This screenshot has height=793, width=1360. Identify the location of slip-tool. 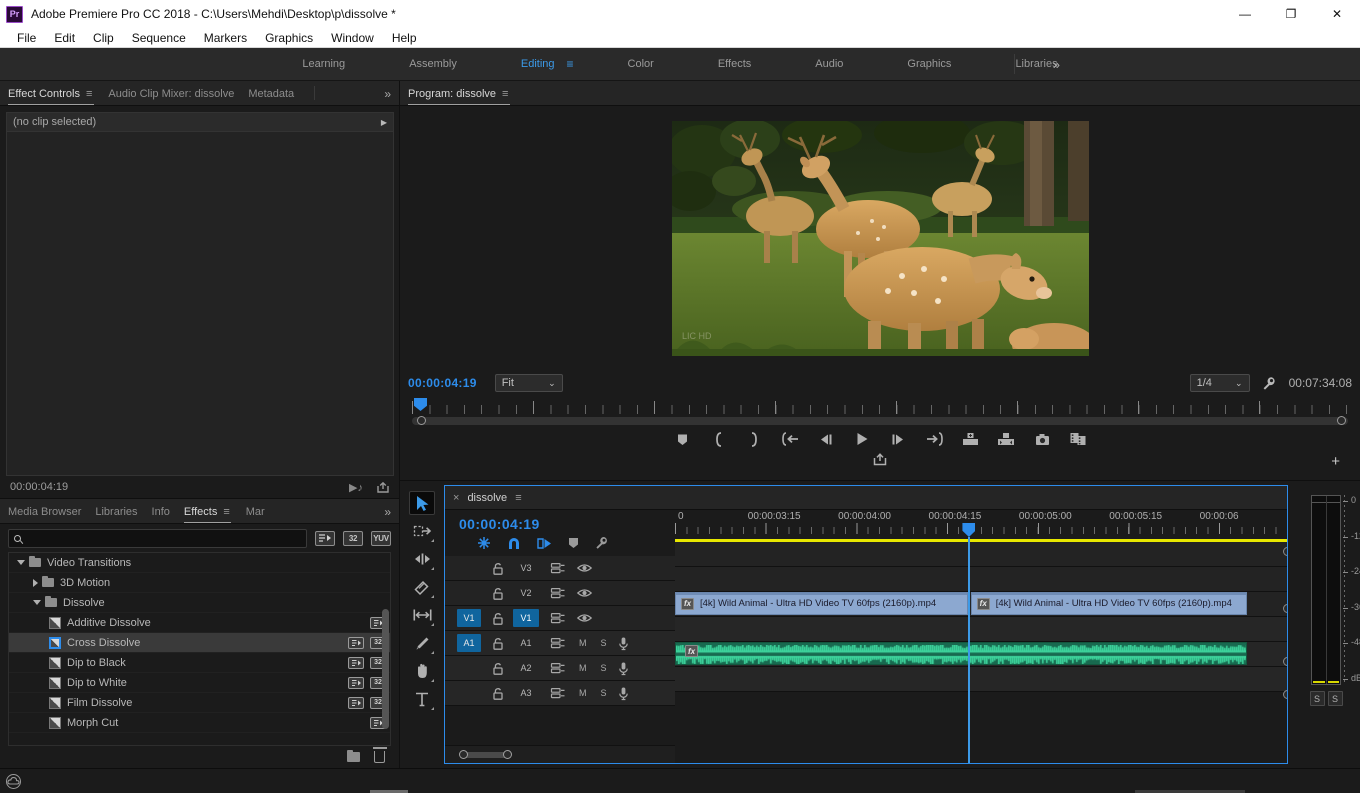
(422, 615).